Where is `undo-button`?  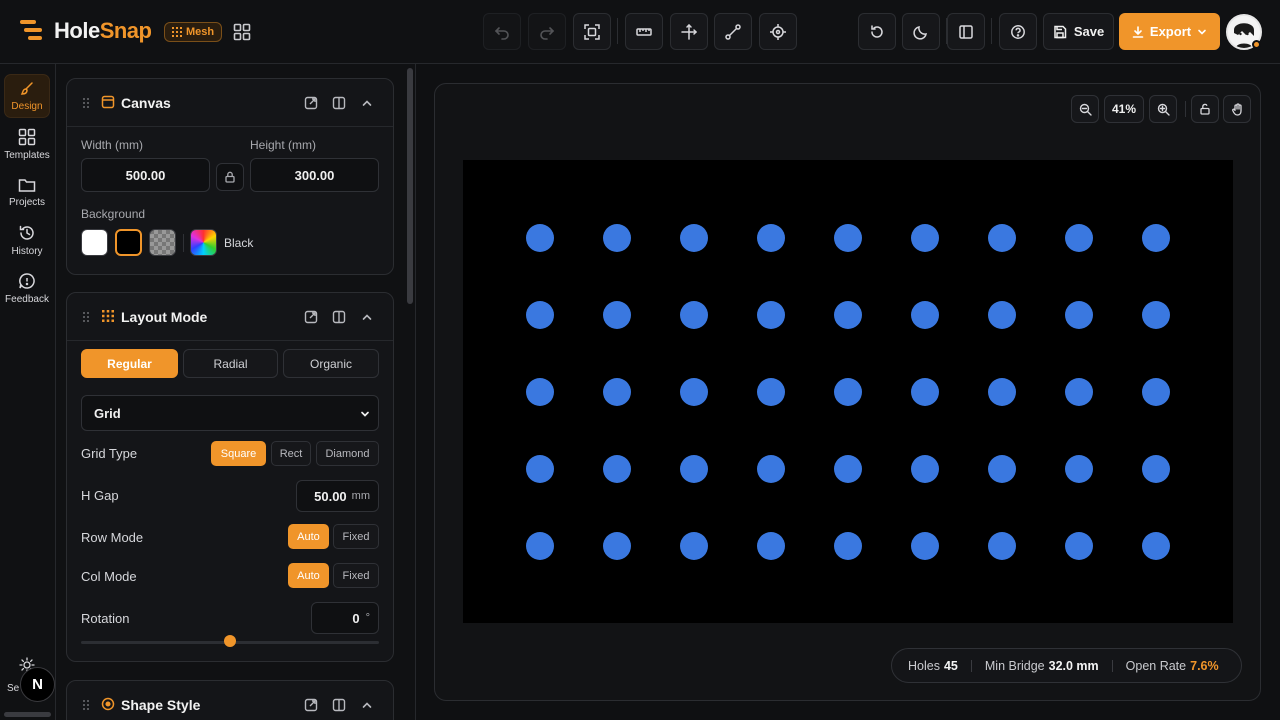
undo-button is located at coordinates (502, 31).